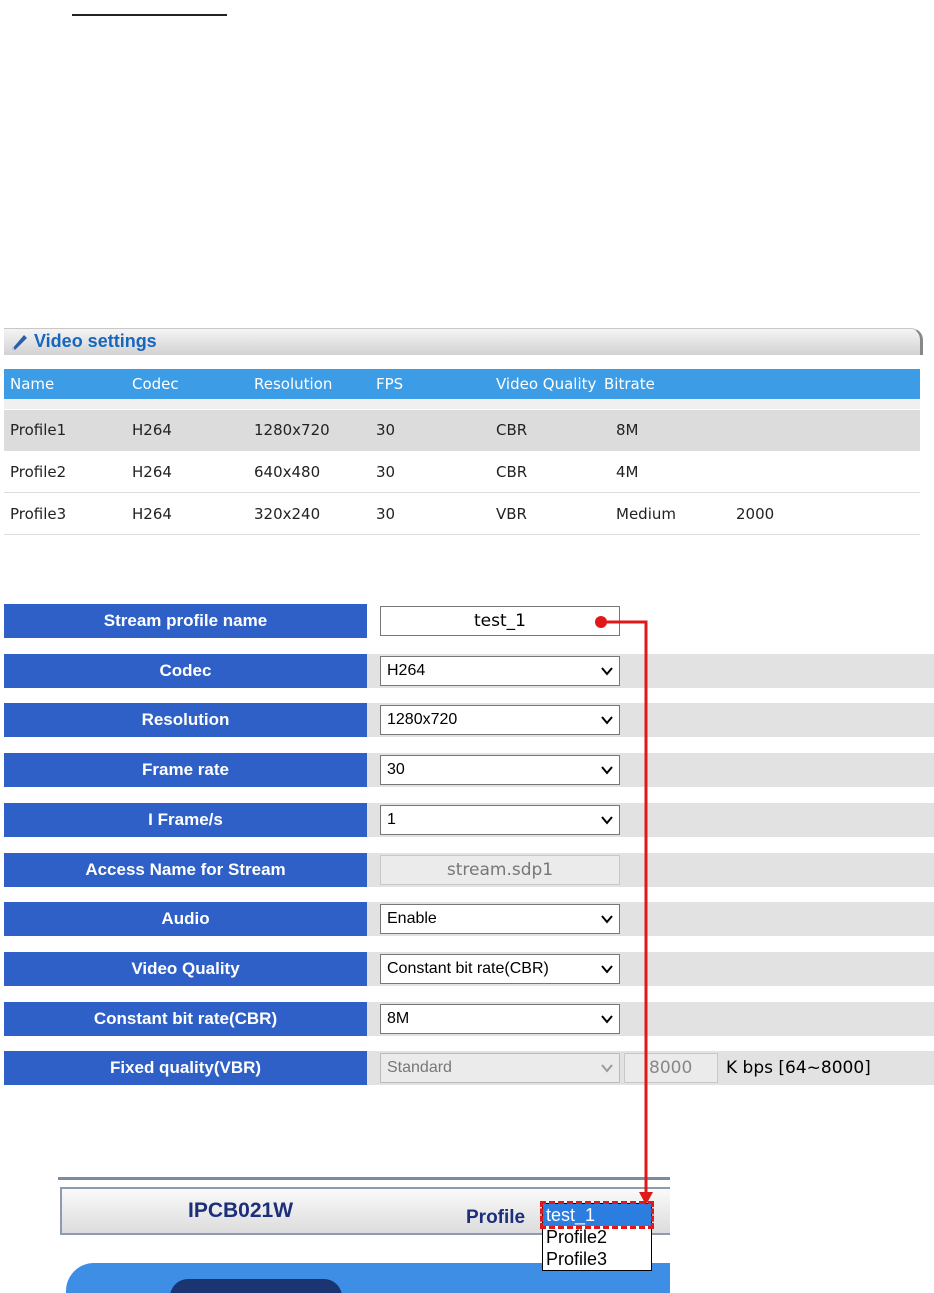 Image resolution: width=934 pixels, height=1293 pixels. I want to click on table-row: Profile2 H264 640x480 30 CBR 4M, so click(462, 472).